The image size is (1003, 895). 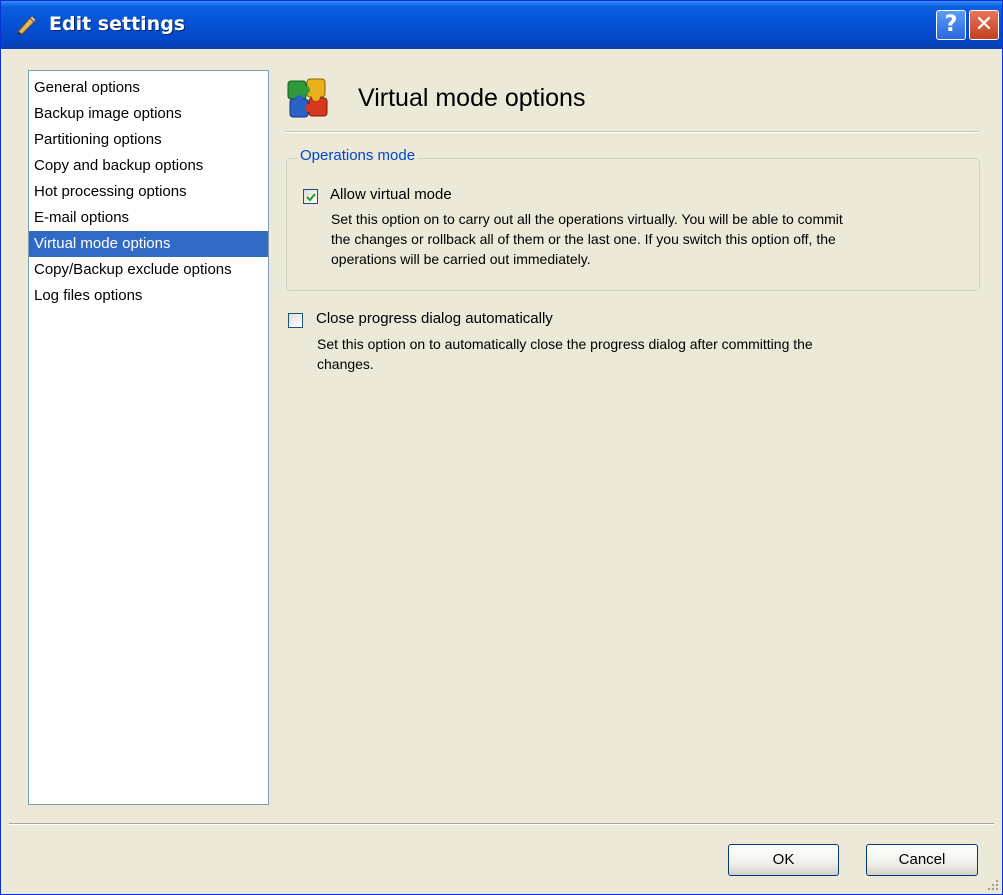 I want to click on sidebar-item-hot-processing-options: Hot processing options, so click(x=148, y=192).